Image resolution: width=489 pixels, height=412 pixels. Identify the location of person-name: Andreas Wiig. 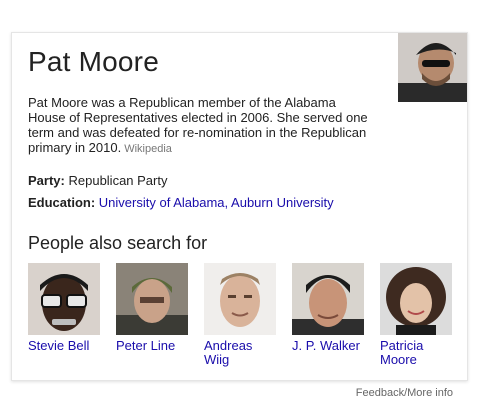
(240, 353).